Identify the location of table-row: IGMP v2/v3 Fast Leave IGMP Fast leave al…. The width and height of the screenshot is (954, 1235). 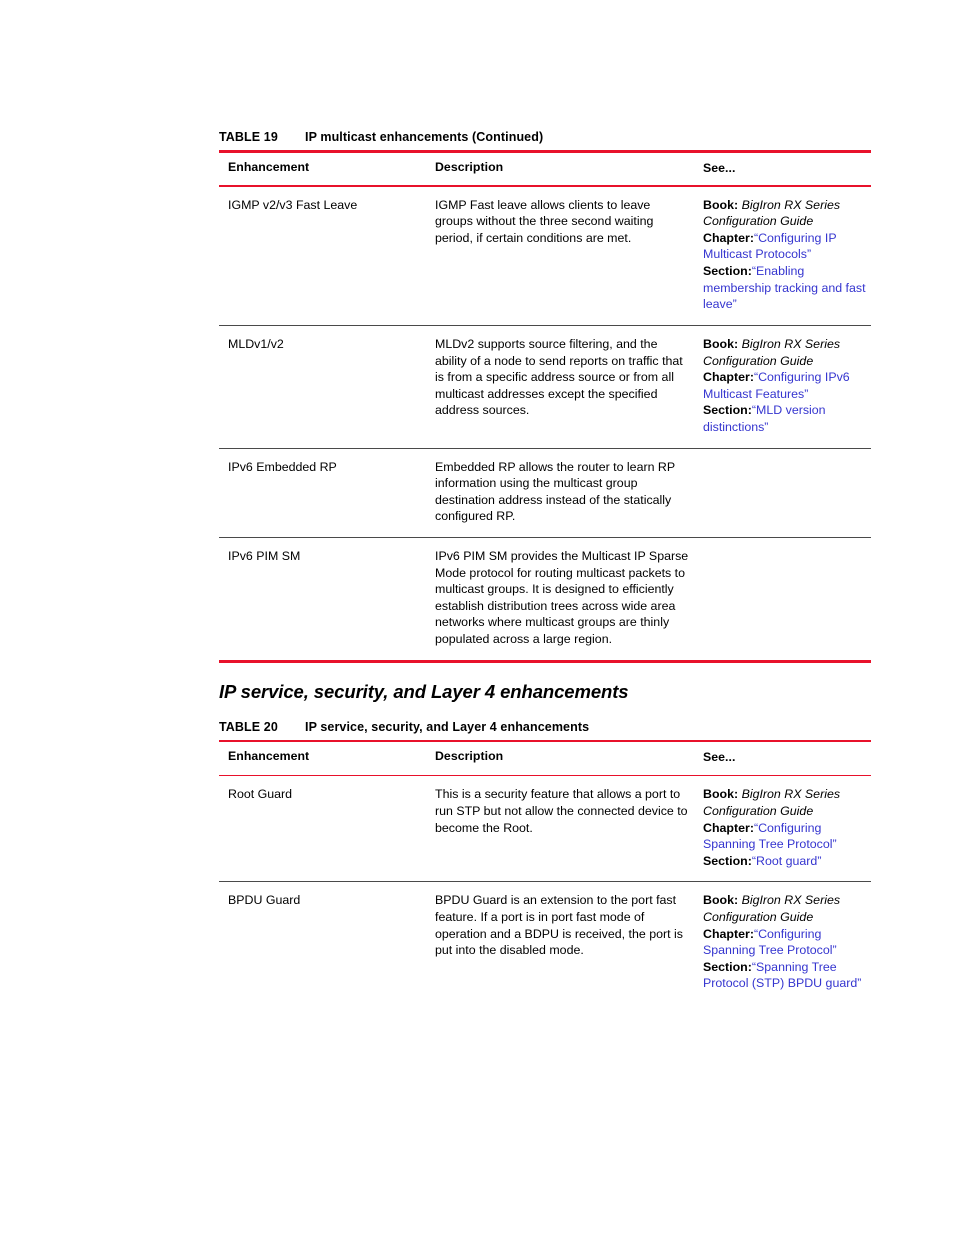
(545, 256).